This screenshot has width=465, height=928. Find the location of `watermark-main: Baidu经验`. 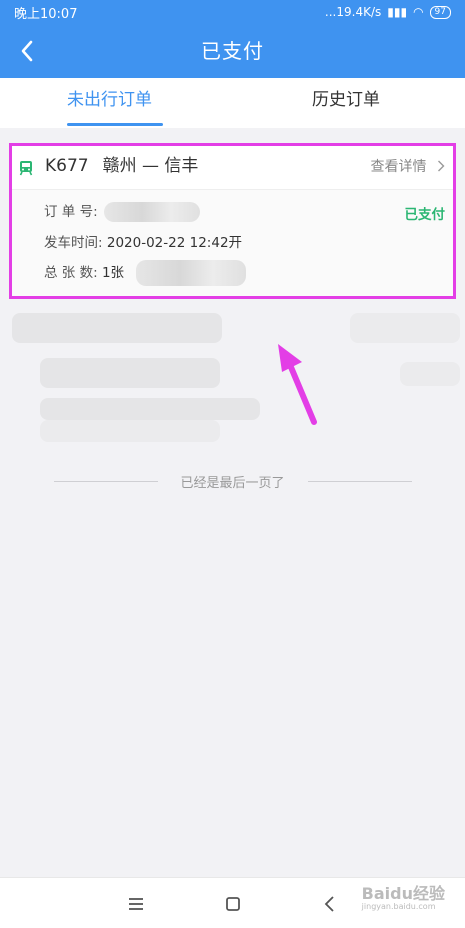

watermark-main: Baidu经验 is located at coordinates (403, 893).